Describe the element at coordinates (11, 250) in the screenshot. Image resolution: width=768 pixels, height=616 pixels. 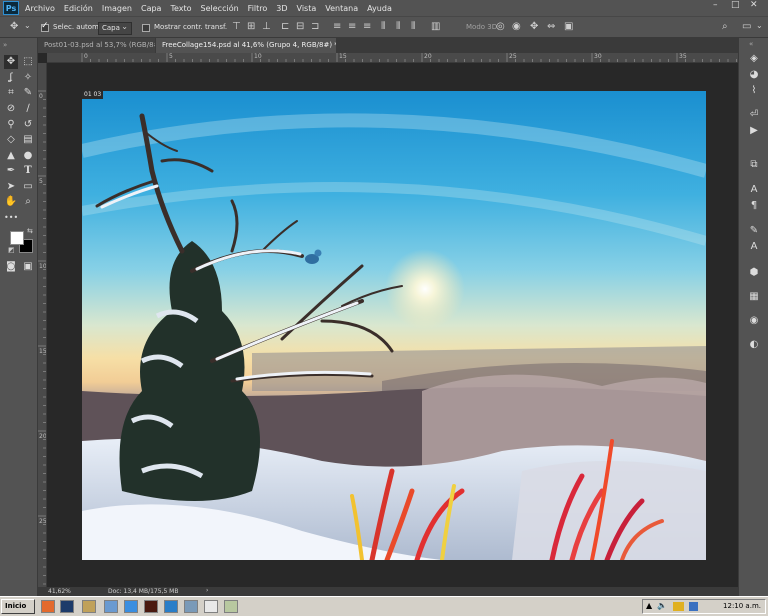
I see `default-colors-icon: ◩` at that location.